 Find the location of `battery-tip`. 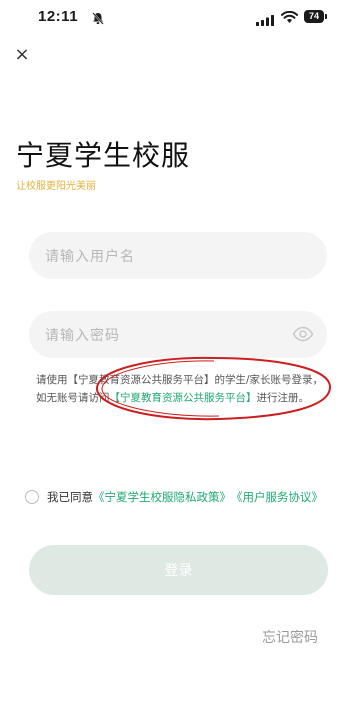

battery-tip is located at coordinates (326, 16).